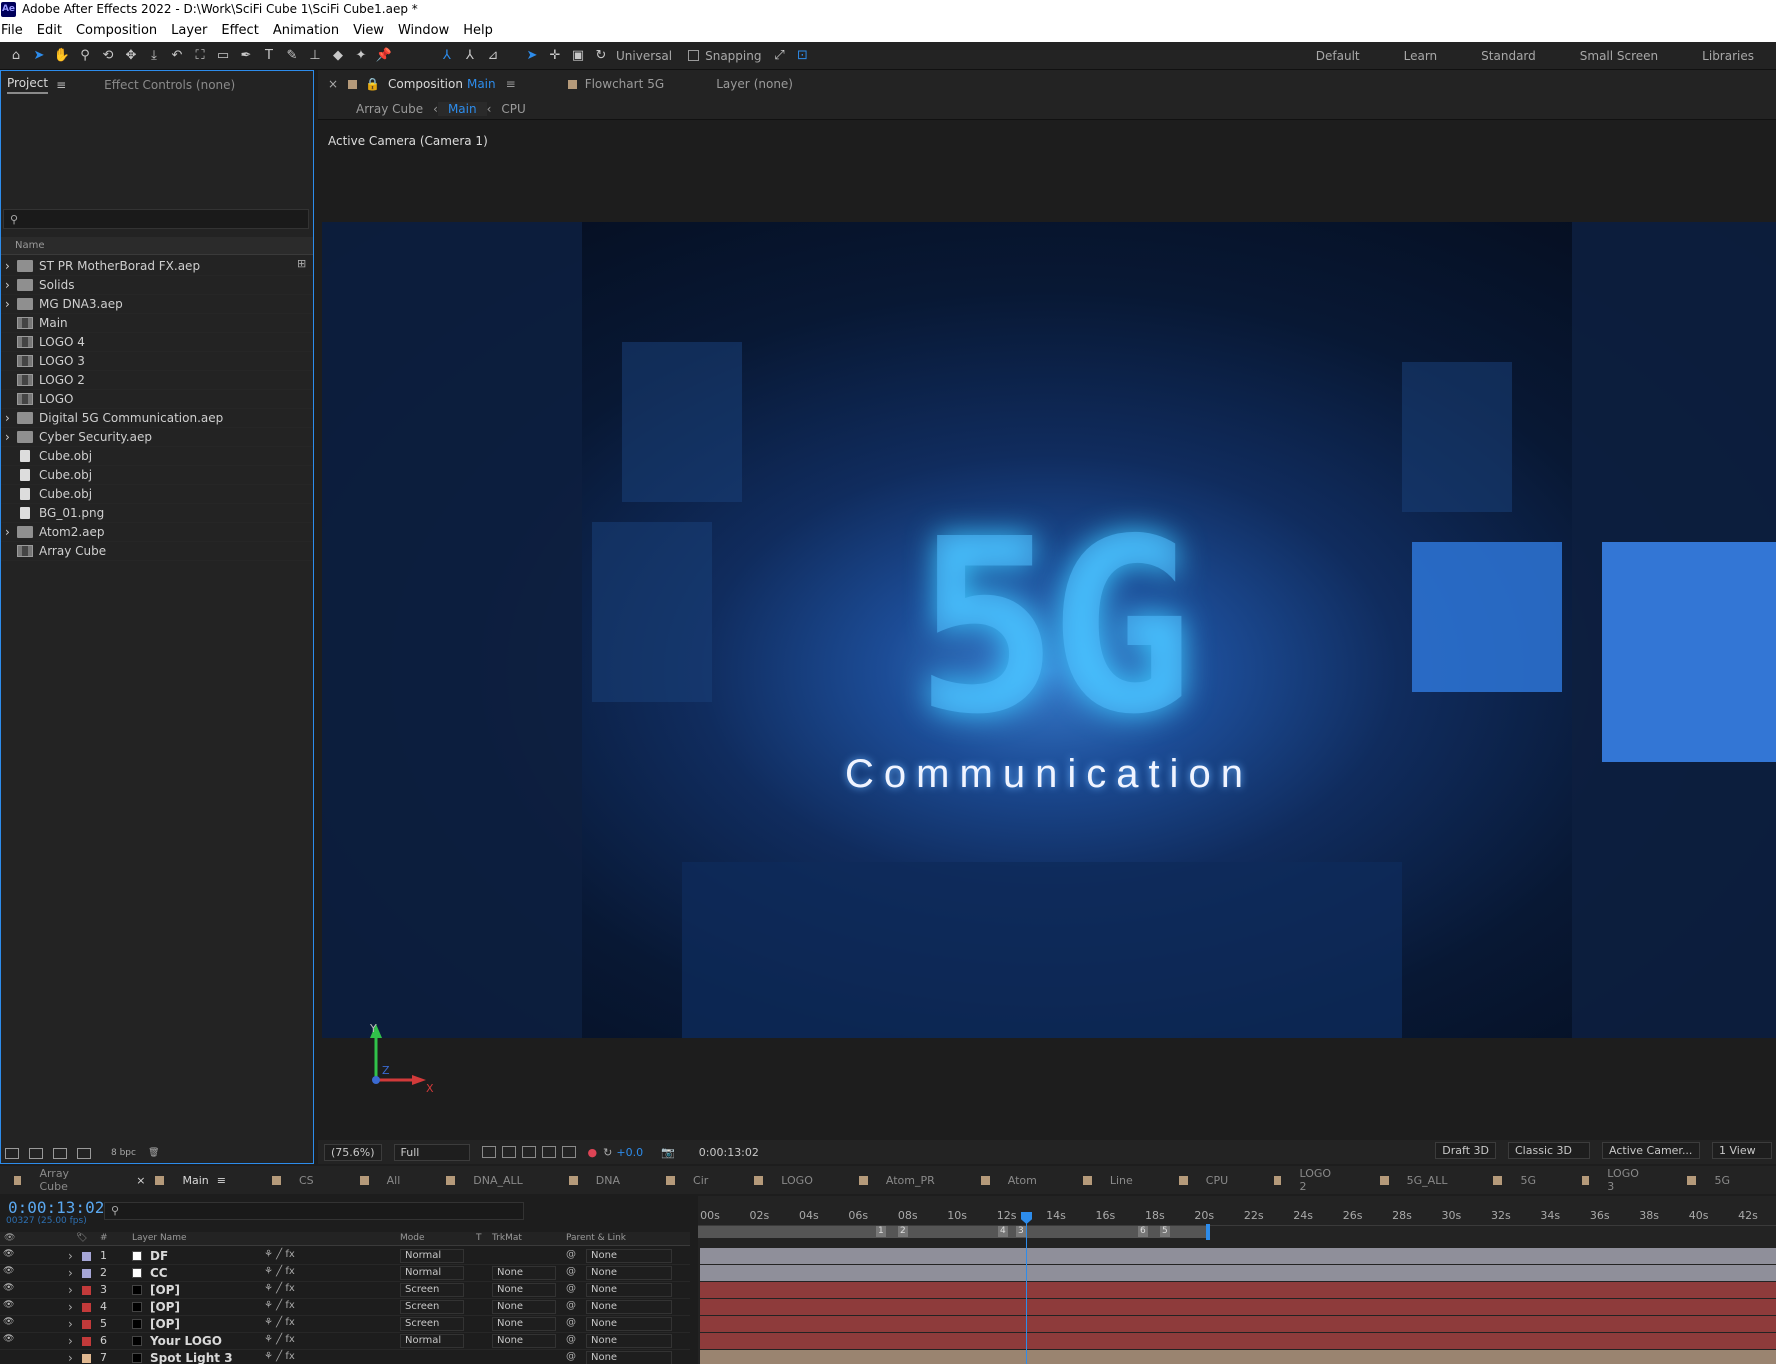  What do you see at coordinates (1611, 1180) in the screenshot?
I see `timeline-tab: LOGO 3` at bounding box center [1611, 1180].